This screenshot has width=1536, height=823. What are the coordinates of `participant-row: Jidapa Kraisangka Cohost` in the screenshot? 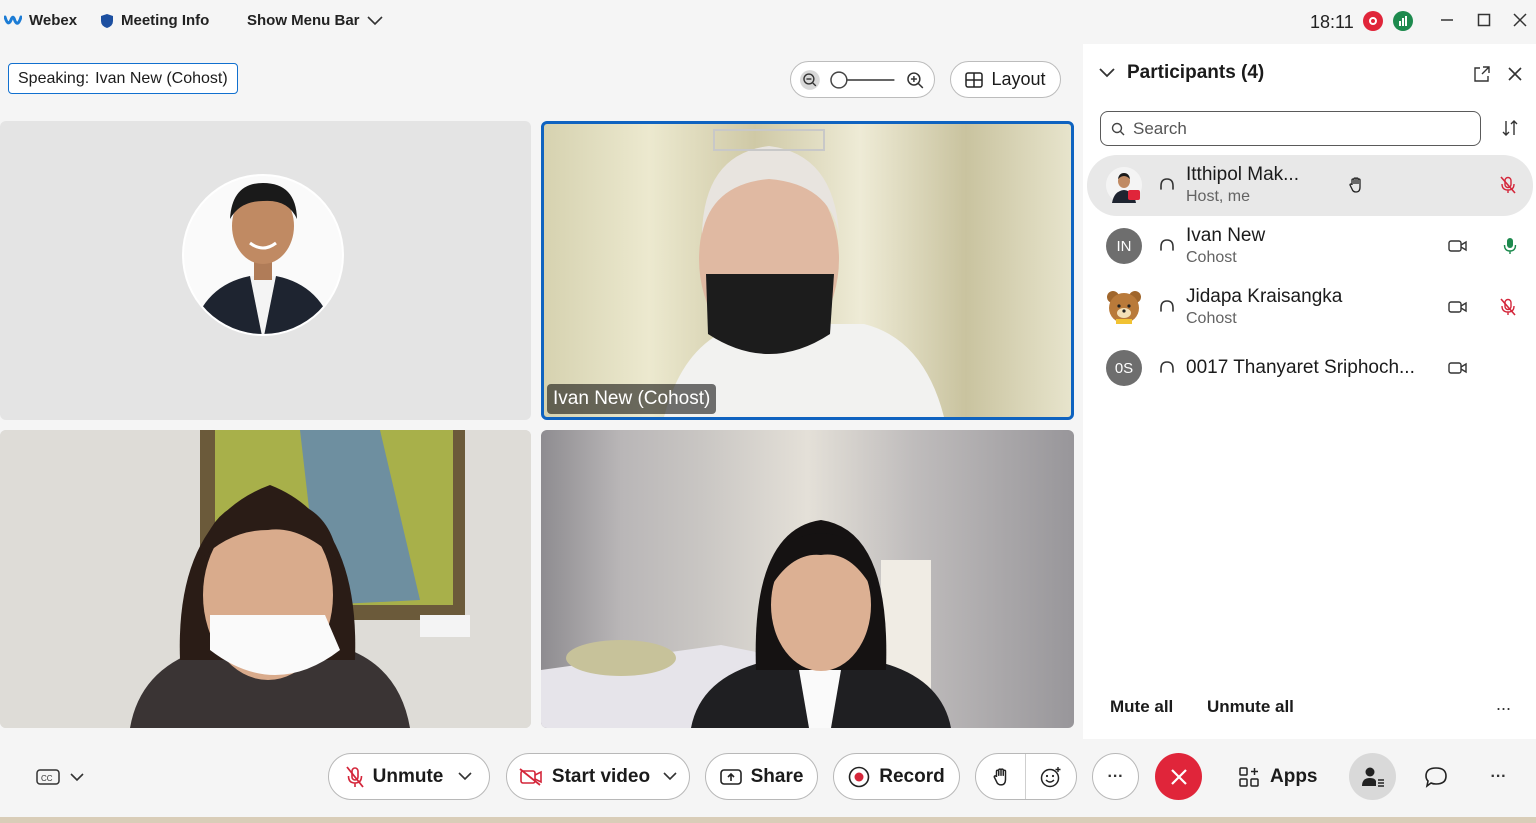 It's located at (1310, 307).